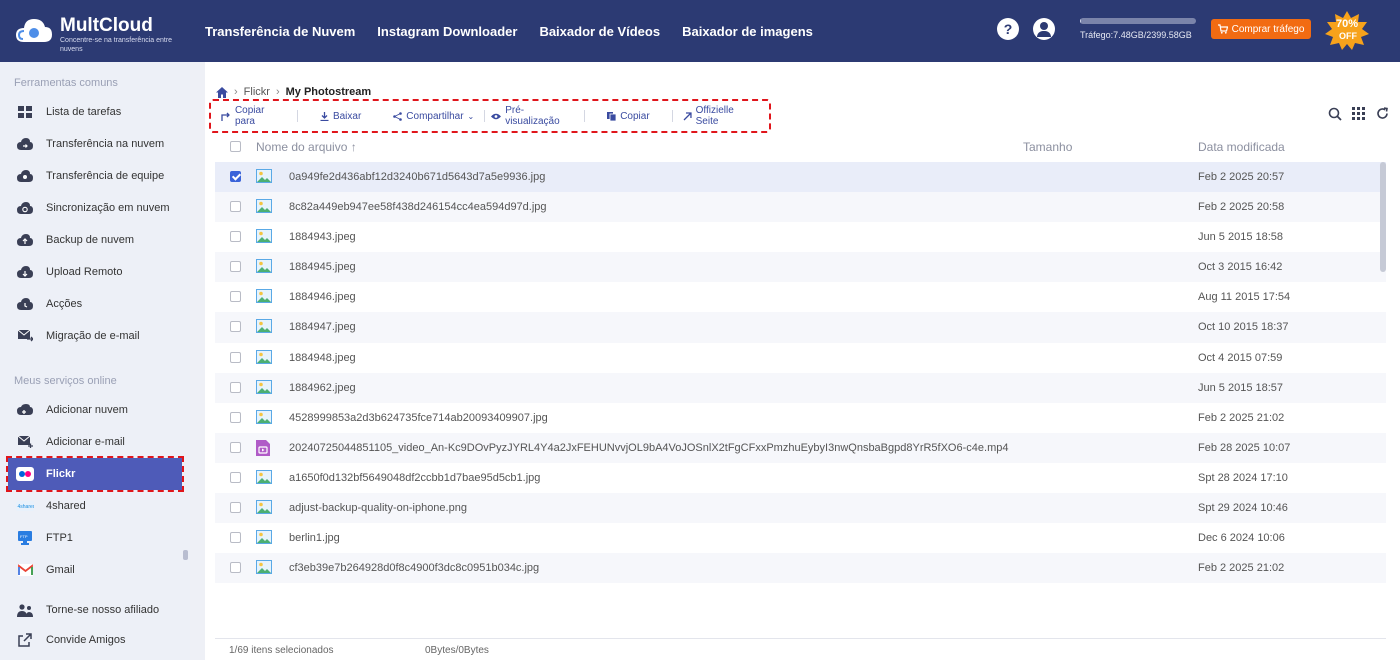  What do you see at coordinates (322, 237) in the screenshot?
I see `file-name: 1884943.jpeg` at bounding box center [322, 237].